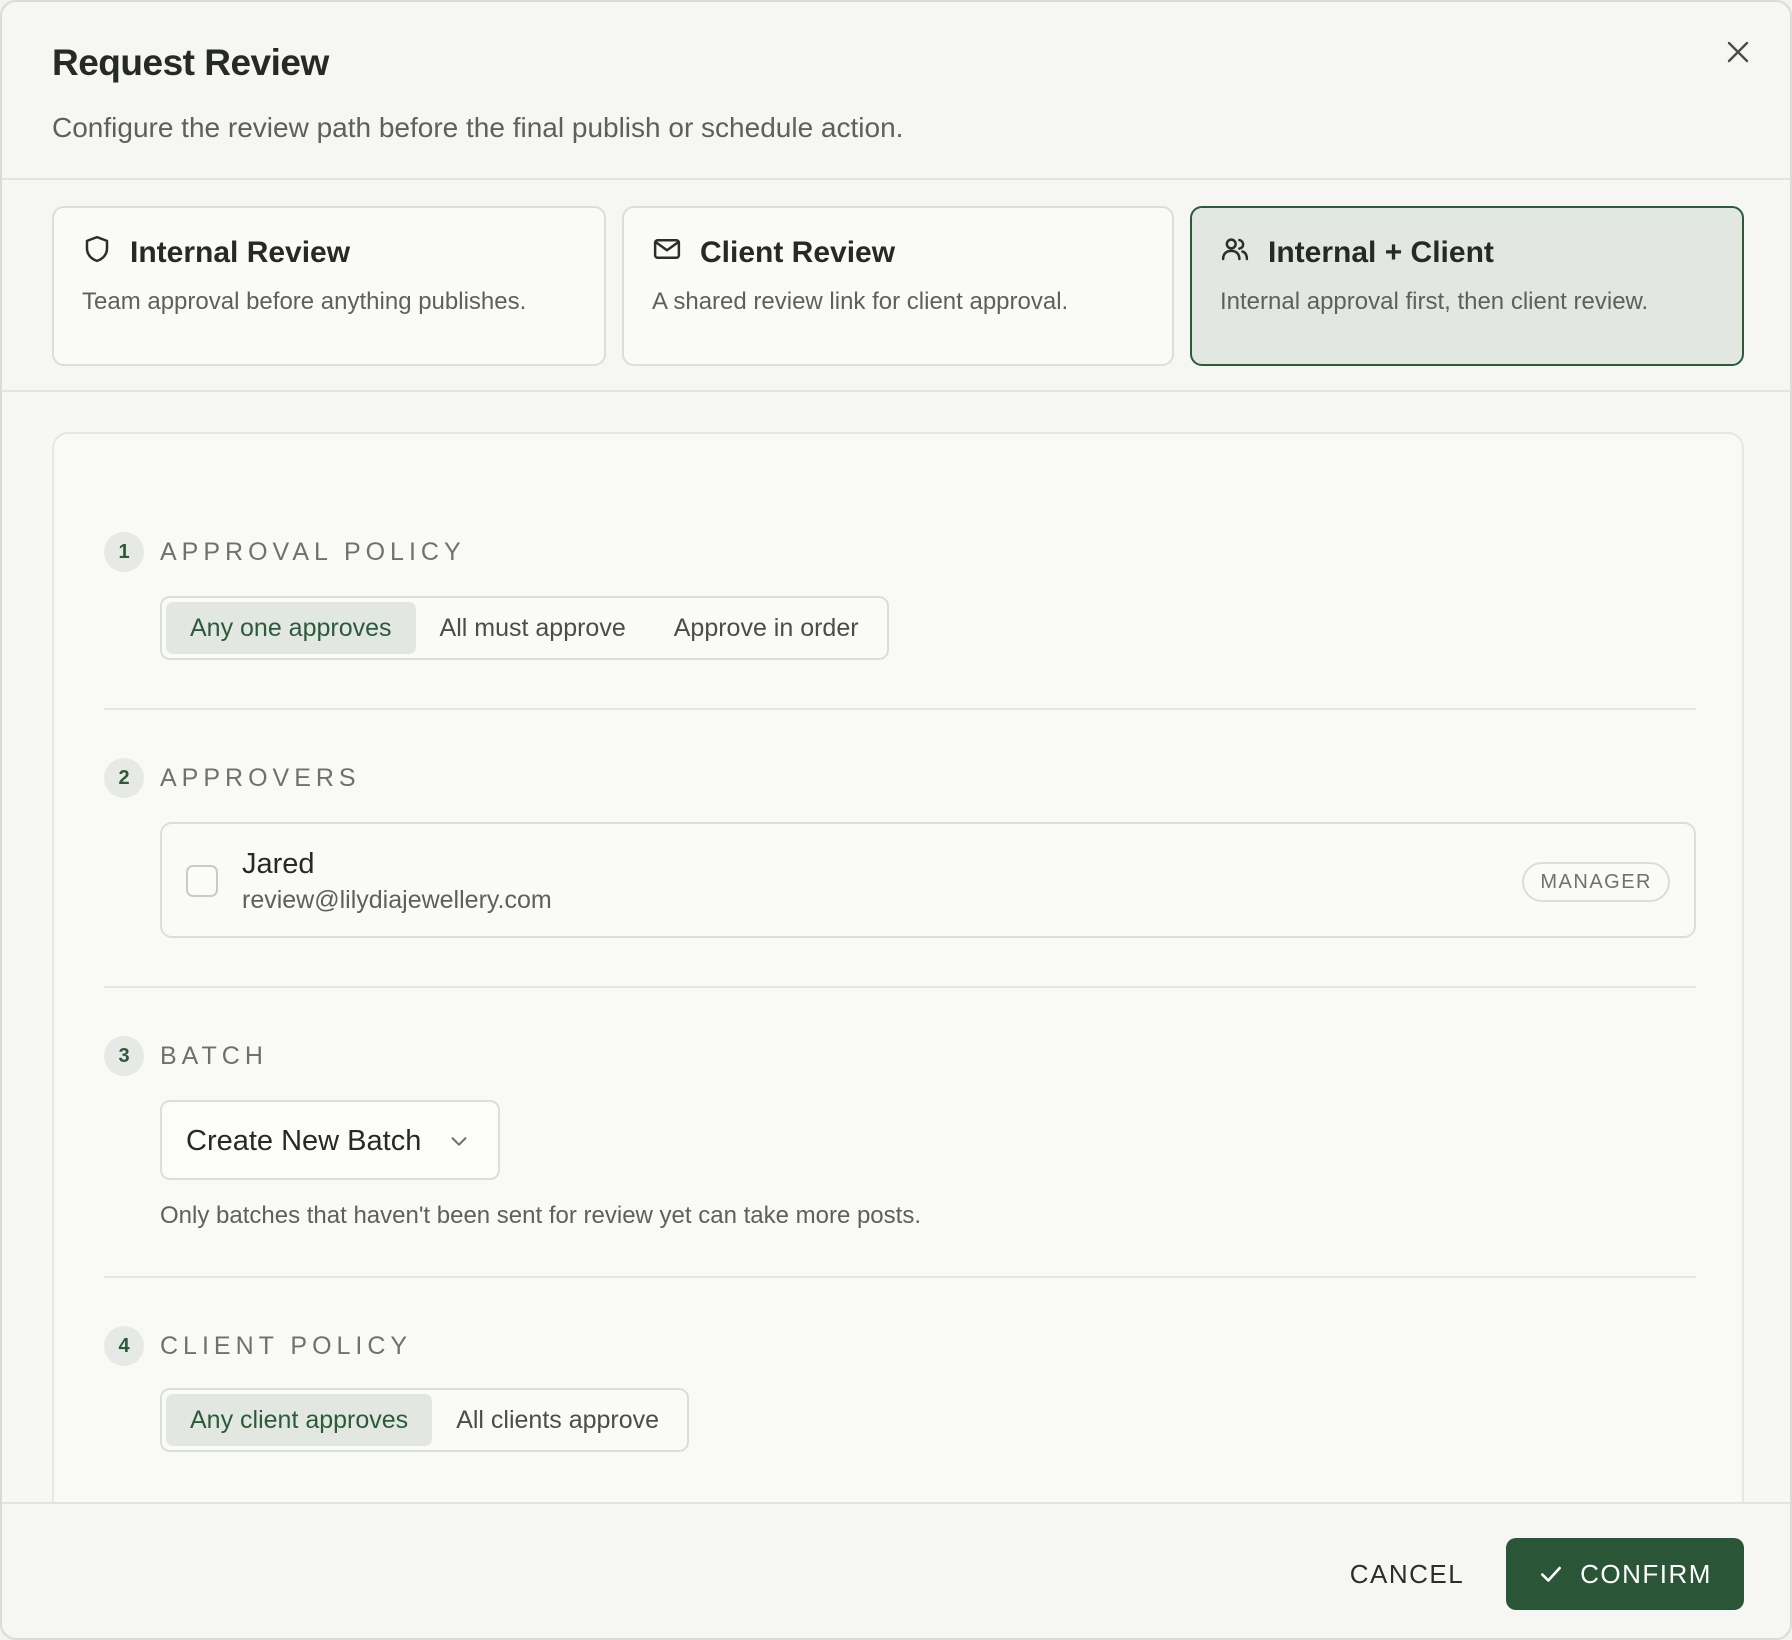 This screenshot has height=1640, width=1792. What do you see at coordinates (124, 778) in the screenshot?
I see `step-number: 2` at bounding box center [124, 778].